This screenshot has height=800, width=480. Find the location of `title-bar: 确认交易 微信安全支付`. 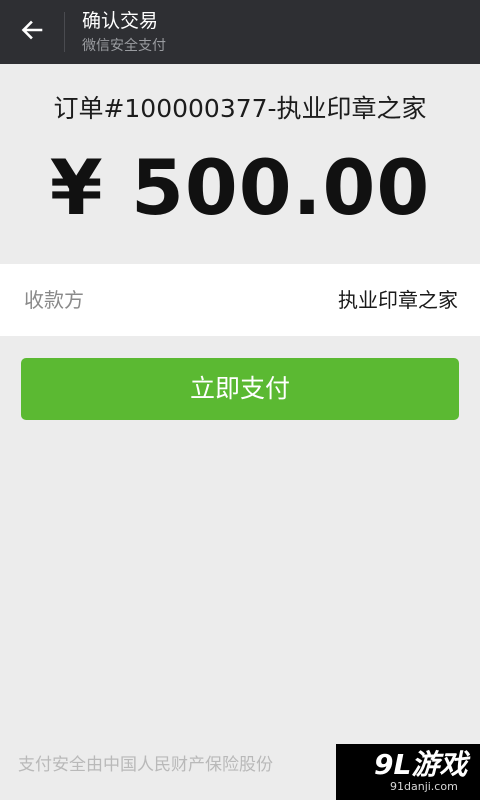

title-bar: 确认交易 微信安全支付 is located at coordinates (240, 32).